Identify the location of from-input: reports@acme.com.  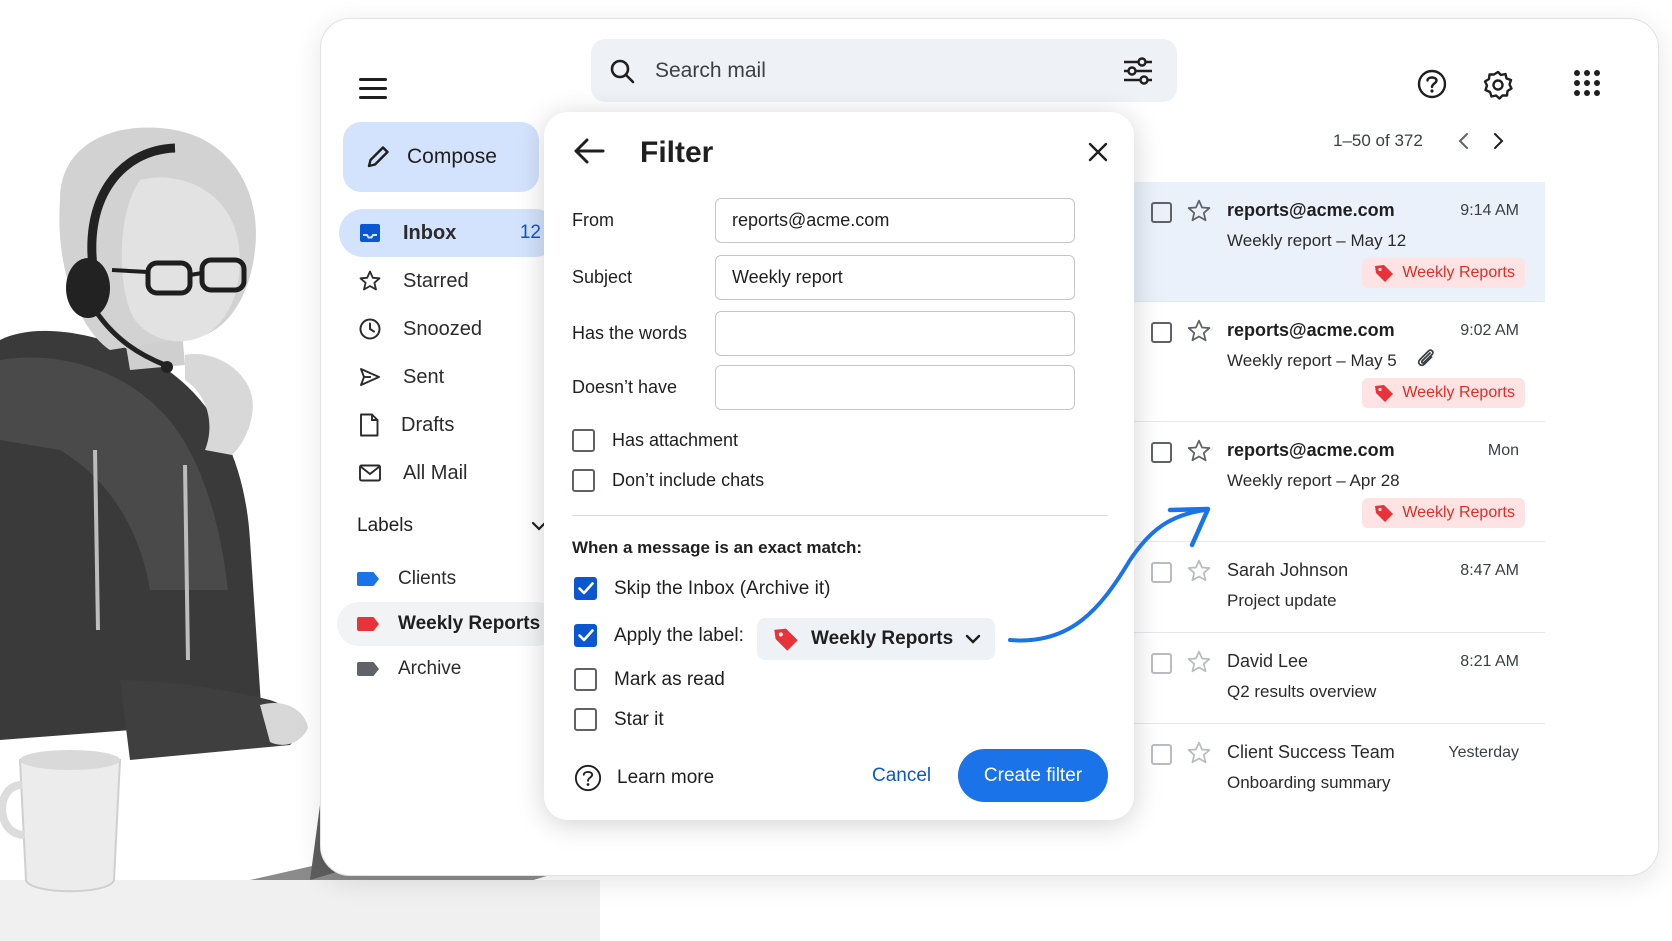
(895, 220).